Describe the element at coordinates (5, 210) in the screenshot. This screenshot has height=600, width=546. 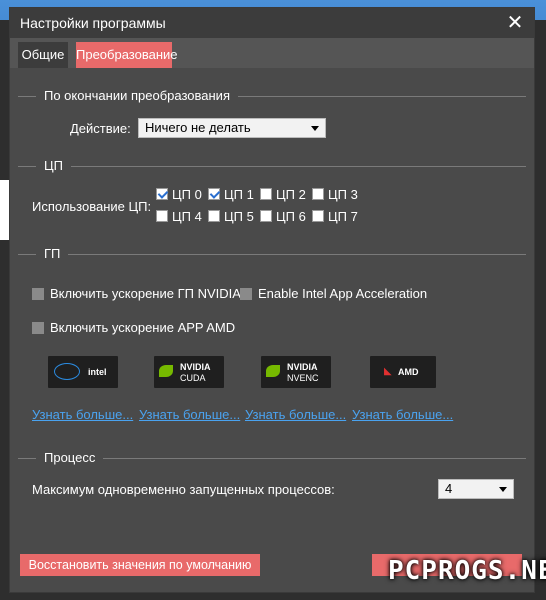
I see `background-app-edge` at that location.